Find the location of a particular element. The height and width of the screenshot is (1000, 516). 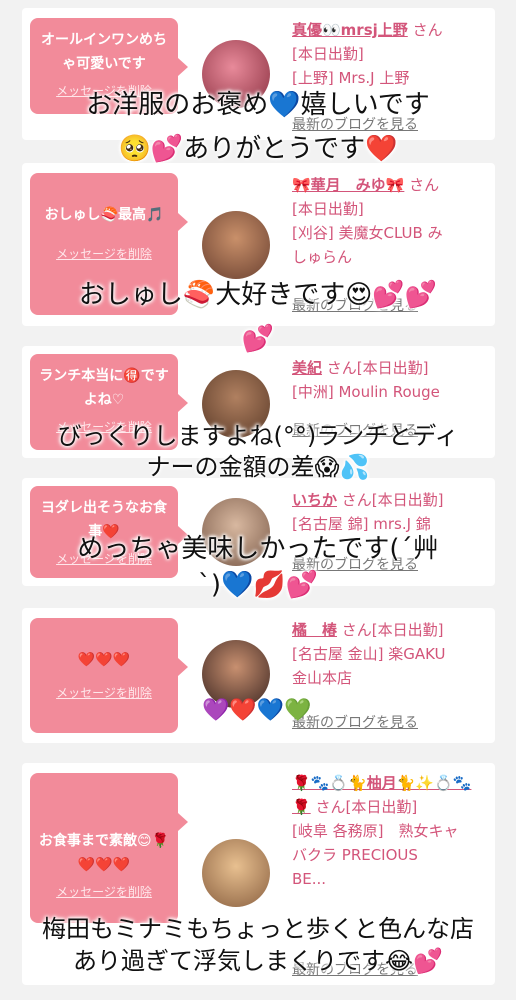

shop-text: [上野] Mrs.J 上野 is located at coordinates (351, 78).